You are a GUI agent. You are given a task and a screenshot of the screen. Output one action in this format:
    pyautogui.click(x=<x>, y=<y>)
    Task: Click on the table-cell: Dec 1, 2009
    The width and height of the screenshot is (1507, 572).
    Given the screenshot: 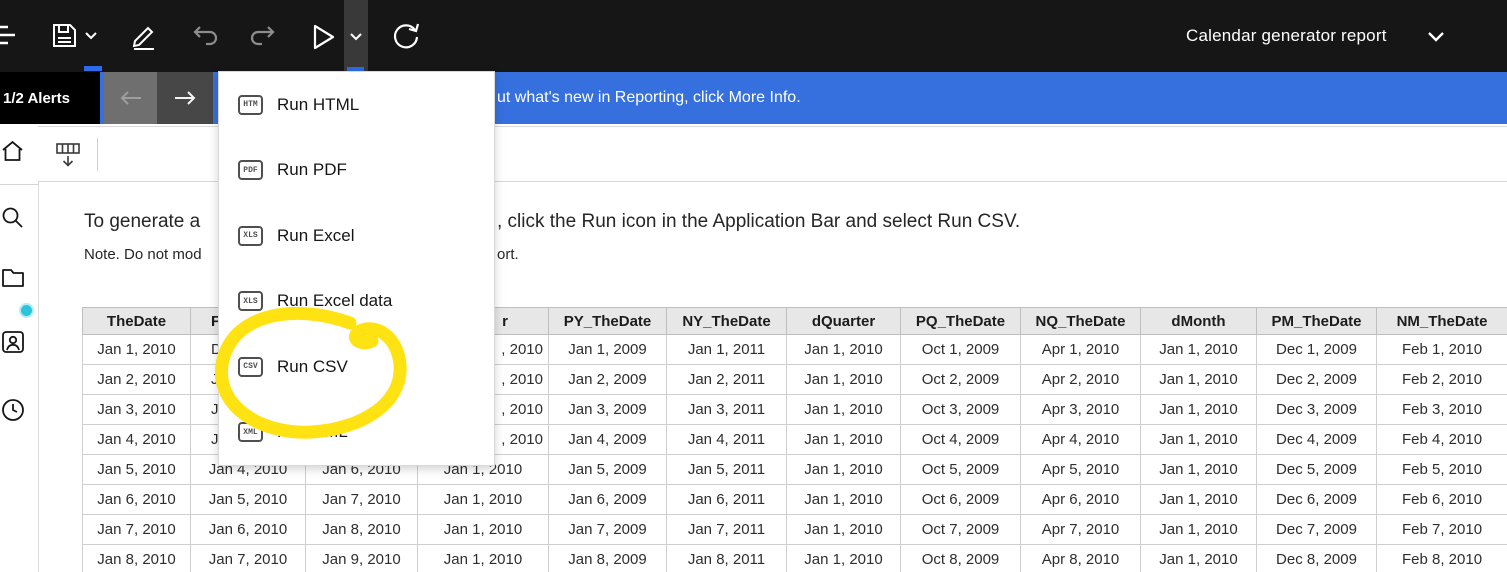 What is the action you would take?
    pyautogui.click(x=1316, y=349)
    